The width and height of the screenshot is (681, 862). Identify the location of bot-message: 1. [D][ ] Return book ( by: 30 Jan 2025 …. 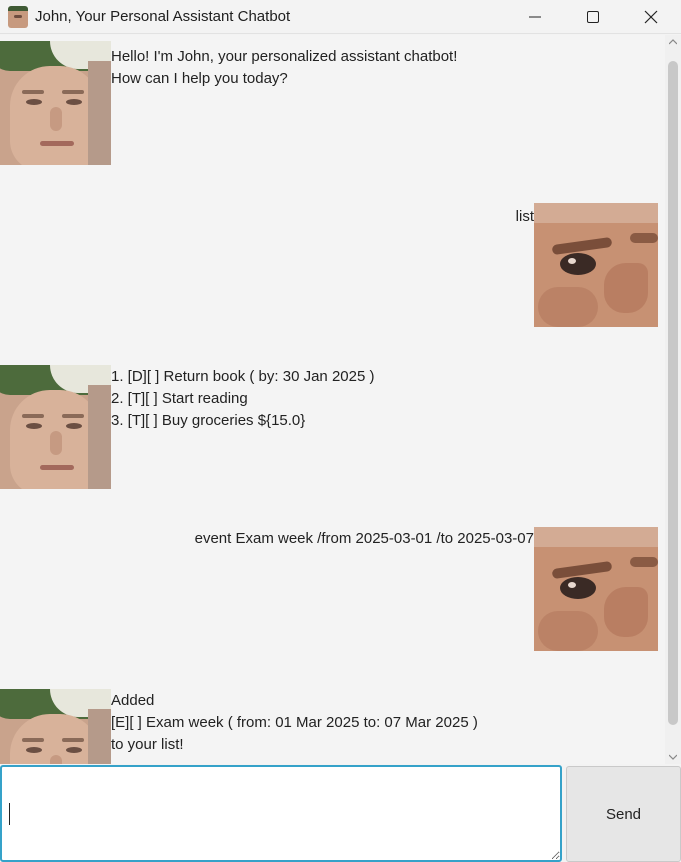
(332, 427).